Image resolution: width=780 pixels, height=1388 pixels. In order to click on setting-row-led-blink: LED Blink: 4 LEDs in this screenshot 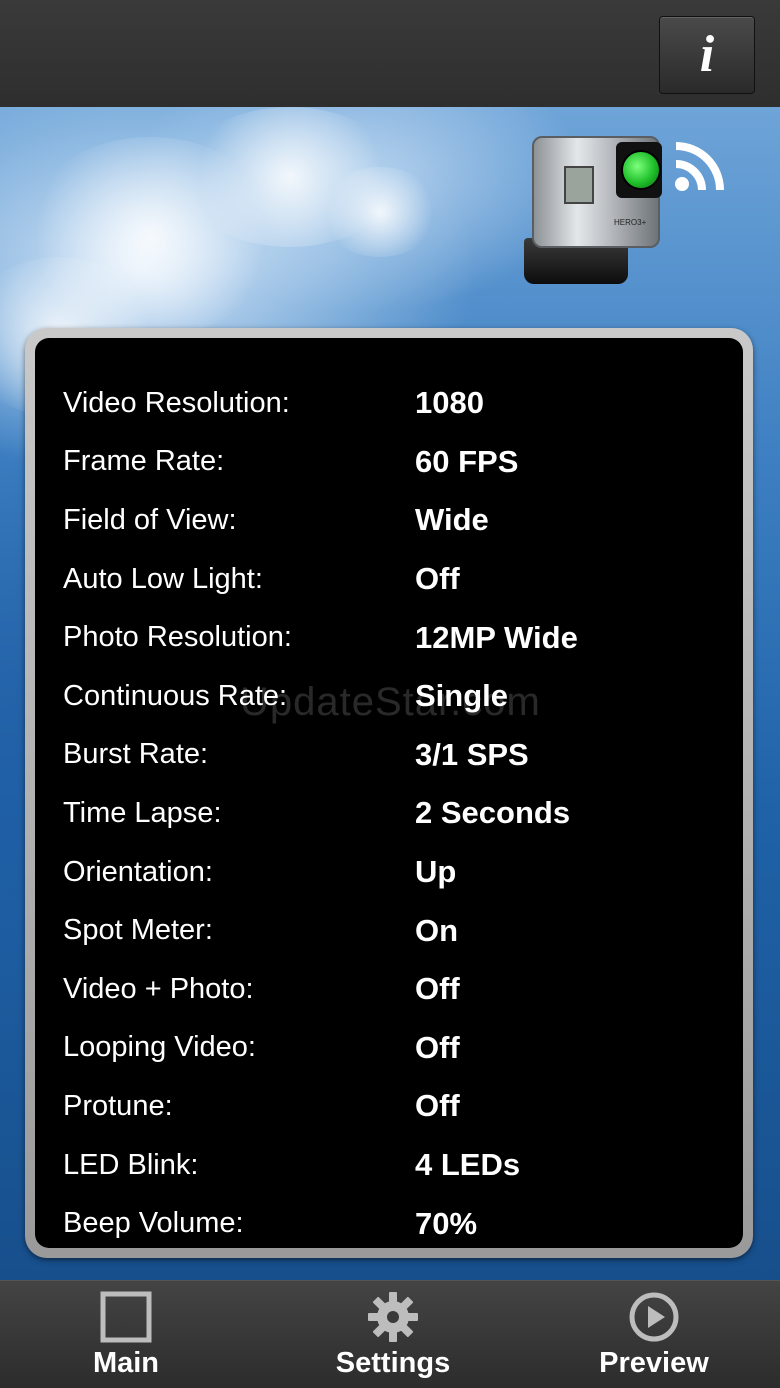, I will do `click(389, 1165)`.